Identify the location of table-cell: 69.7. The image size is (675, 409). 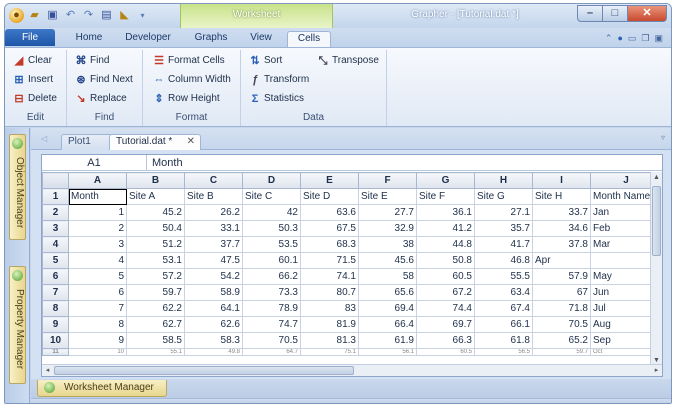
(445, 324).